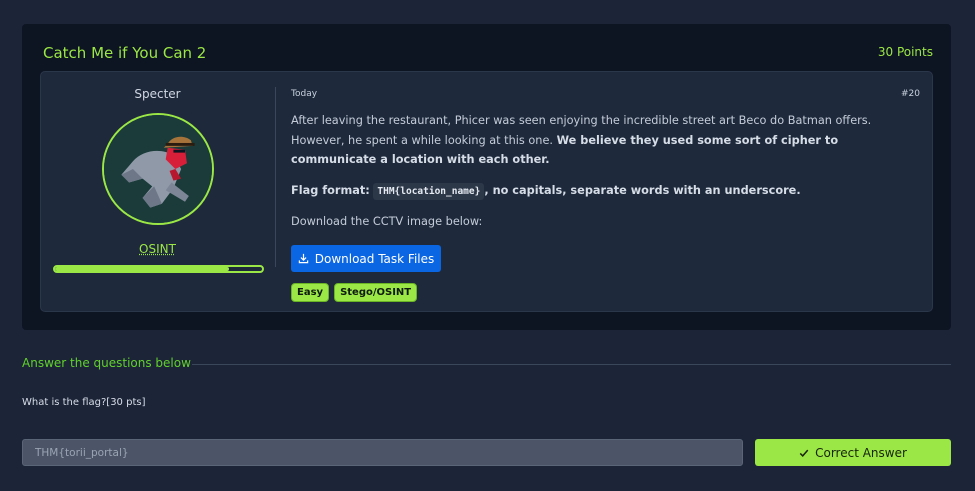 The height and width of the screenshot is (491, 975). What do you see at coordinates (157, 94) in the screenshot?
I see `author-name: Specter` at bounding box center [157, 94].